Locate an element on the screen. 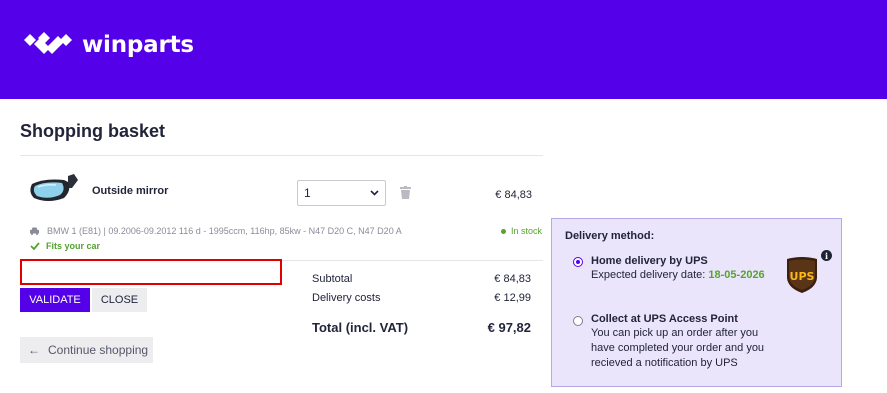 The height and width of the screenshot is (393, 887). continue-shopping-button: ← Continue shopping is located at coordinates (86, 350).